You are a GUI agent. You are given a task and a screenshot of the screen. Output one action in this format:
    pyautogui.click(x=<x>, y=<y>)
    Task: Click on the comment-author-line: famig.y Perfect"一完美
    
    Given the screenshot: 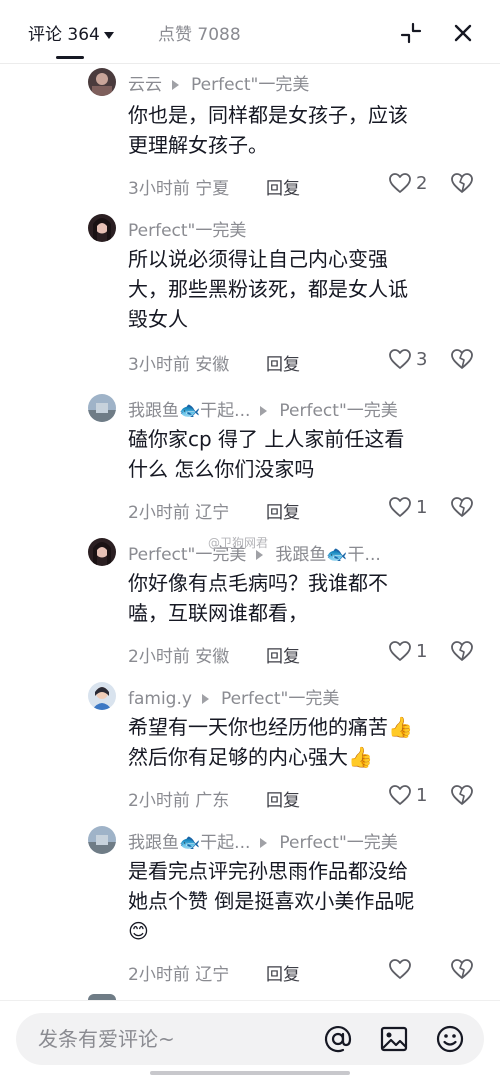 What is the action you would take?
    pyautogui.click(x=233, y=696)
    